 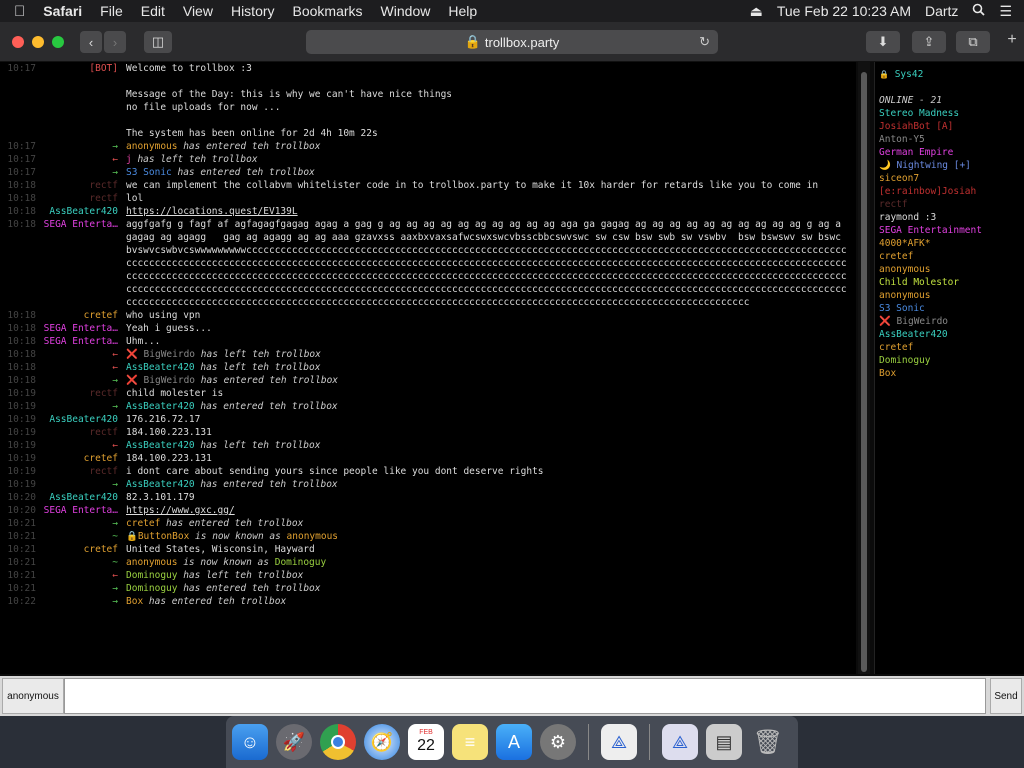 What do you see at coordinates (949, 126) in the screenshot?
I see `online-user: JosiahBot [A]` at bounding box center [949, 126].